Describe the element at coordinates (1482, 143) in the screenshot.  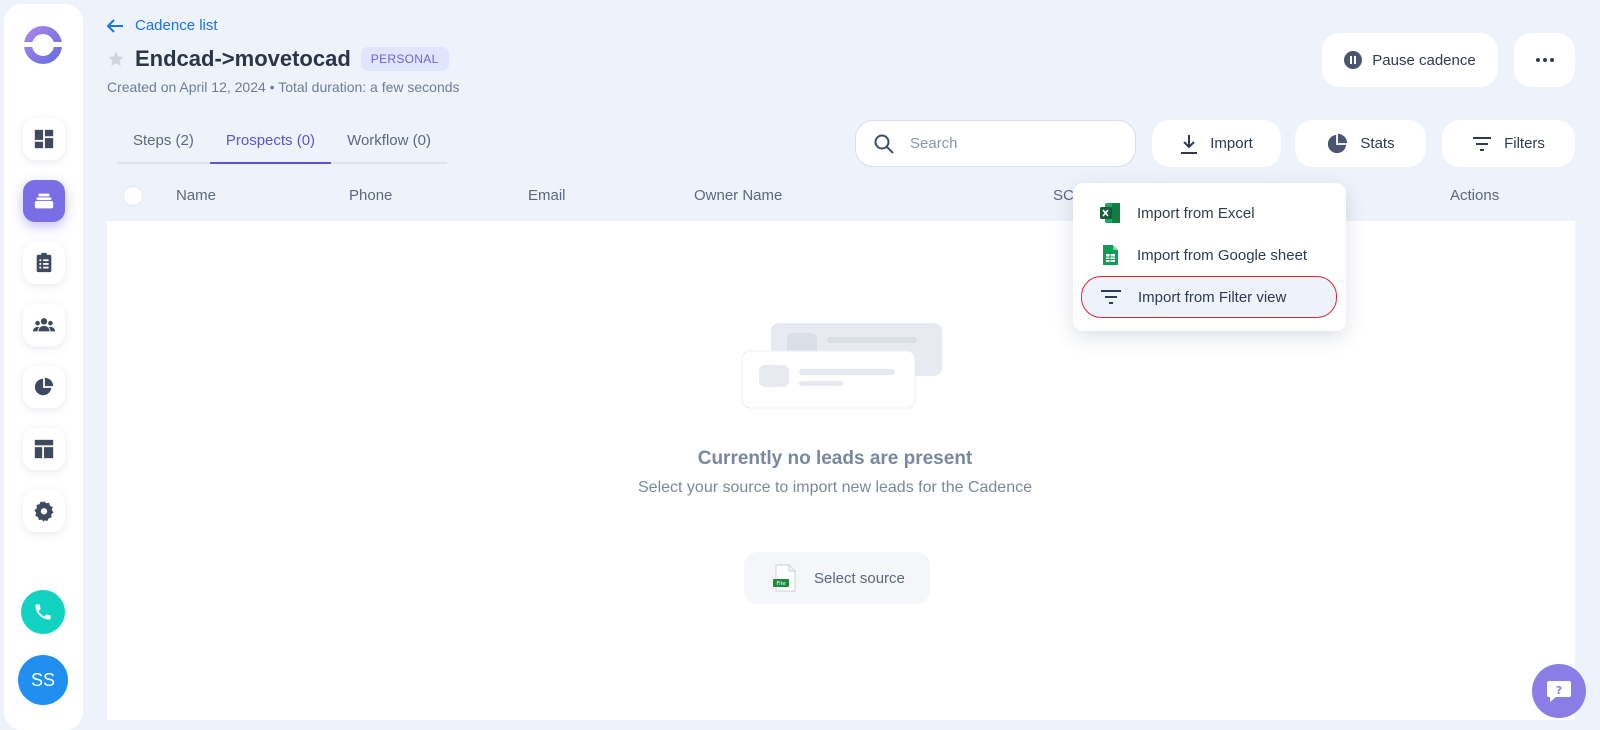
I see `filter-icon` at that location.